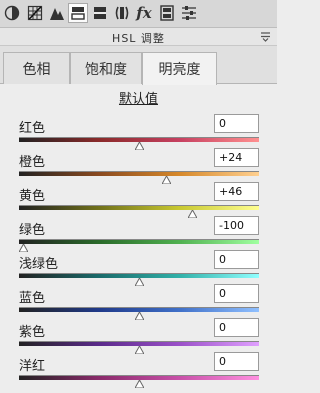 The image size is (320, 393). I want to click on slider-thumb-magentas, so click(139, 384).